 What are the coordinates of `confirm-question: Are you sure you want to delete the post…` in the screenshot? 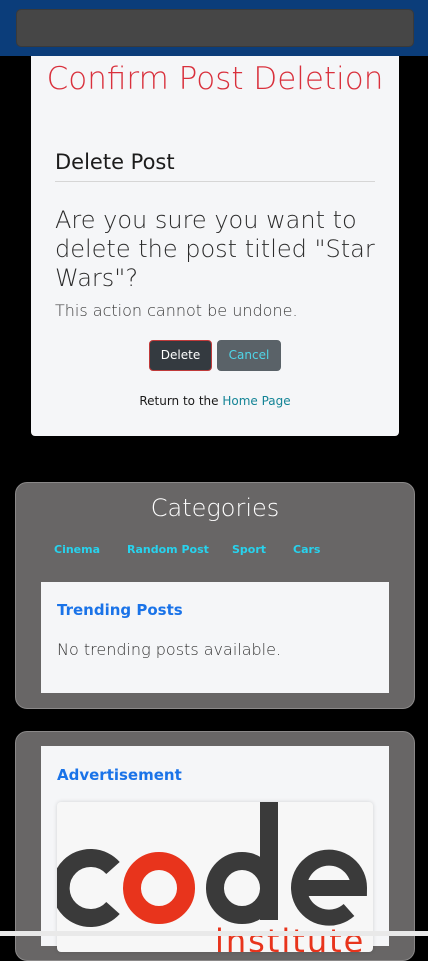 It's located at (215, 249).